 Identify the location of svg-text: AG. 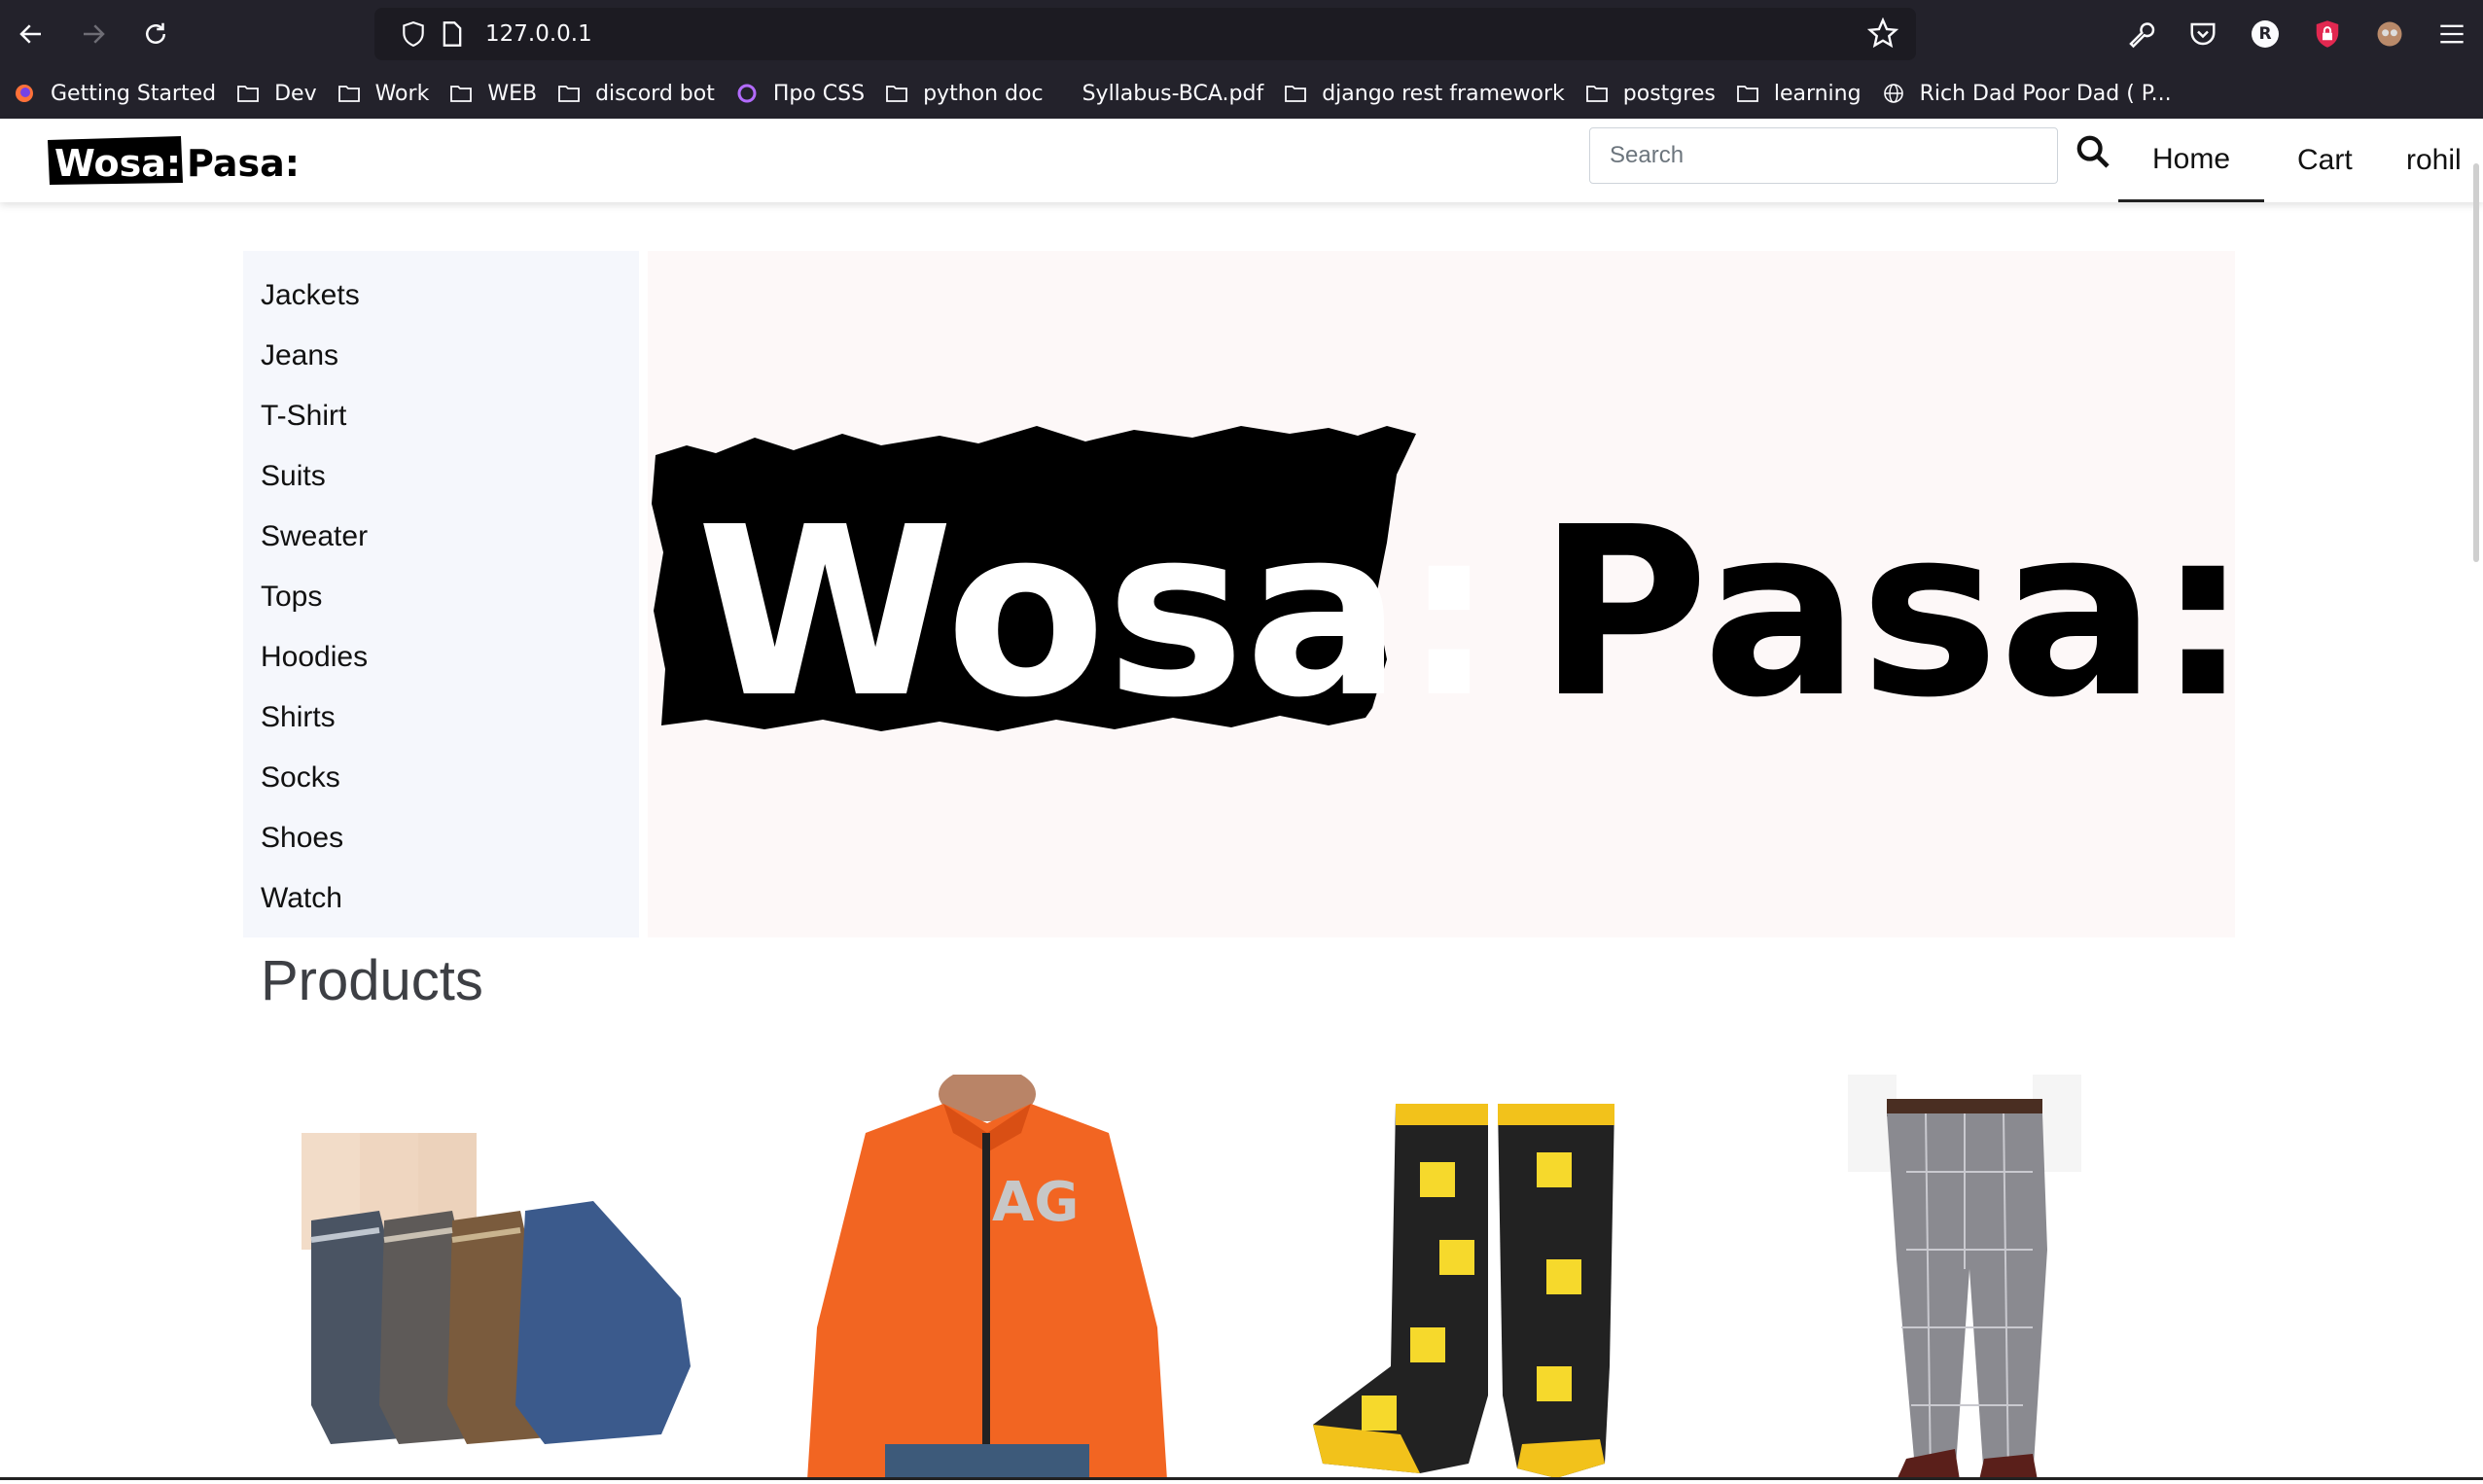
(1035, 1203).